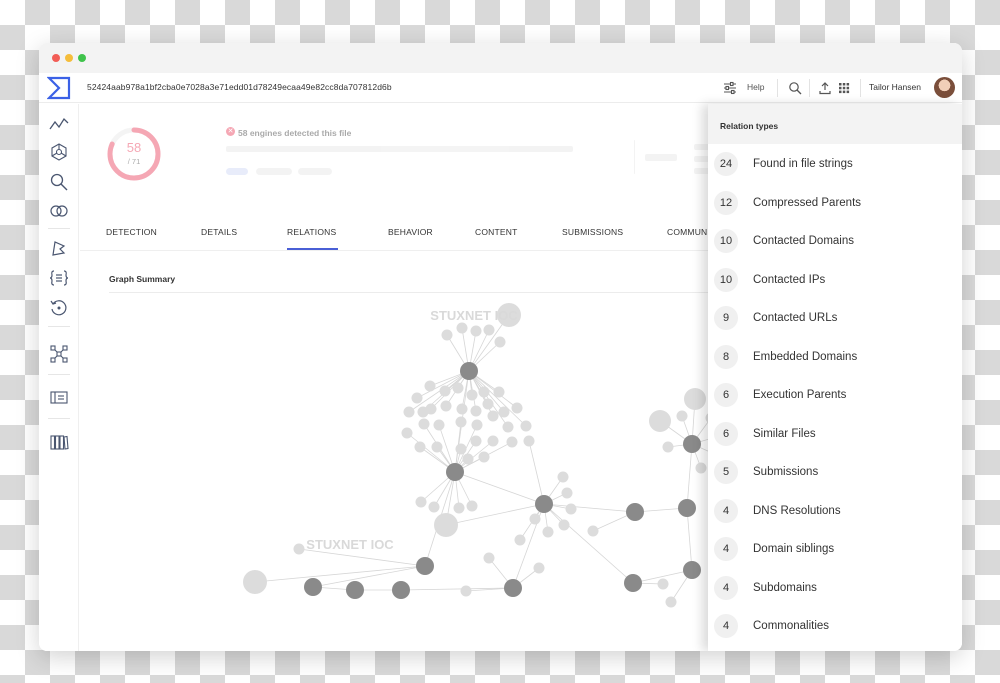 This screenshot has height=683, width=1000. What do you see at coordinates (59, 152) in the screenshot?
I see `network-hub-icon` at bounding box center [59, 152].